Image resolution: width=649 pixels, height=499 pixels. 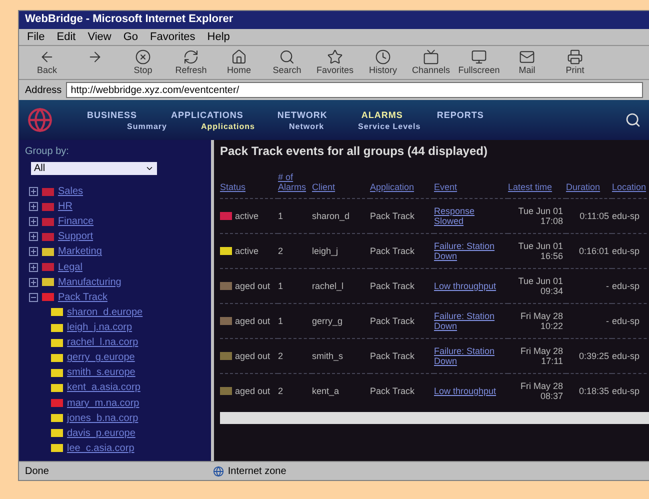 What do you see at coordinates (143, 57) in the screenshot?
I see `stop-icon` at bounding box center [143, 57].